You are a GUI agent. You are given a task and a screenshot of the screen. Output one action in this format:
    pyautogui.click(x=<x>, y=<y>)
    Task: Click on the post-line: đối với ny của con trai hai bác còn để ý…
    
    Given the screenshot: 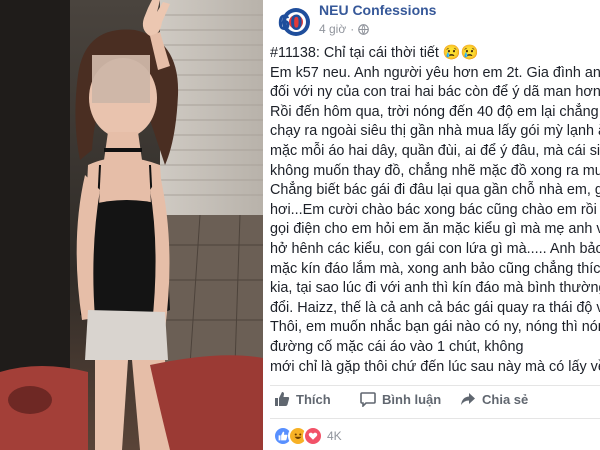 What is the action you would take?
    pyautogui.click(x=435, y=92)
    